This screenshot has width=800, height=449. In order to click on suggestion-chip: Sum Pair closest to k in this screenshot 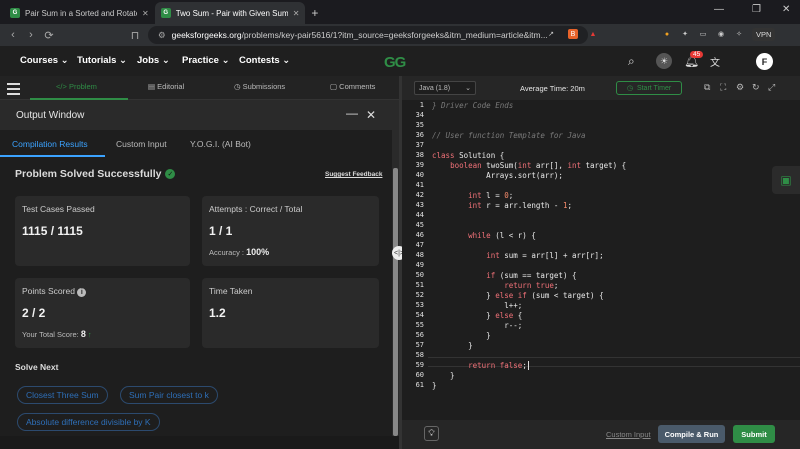, I will do `click(169, 395)`.